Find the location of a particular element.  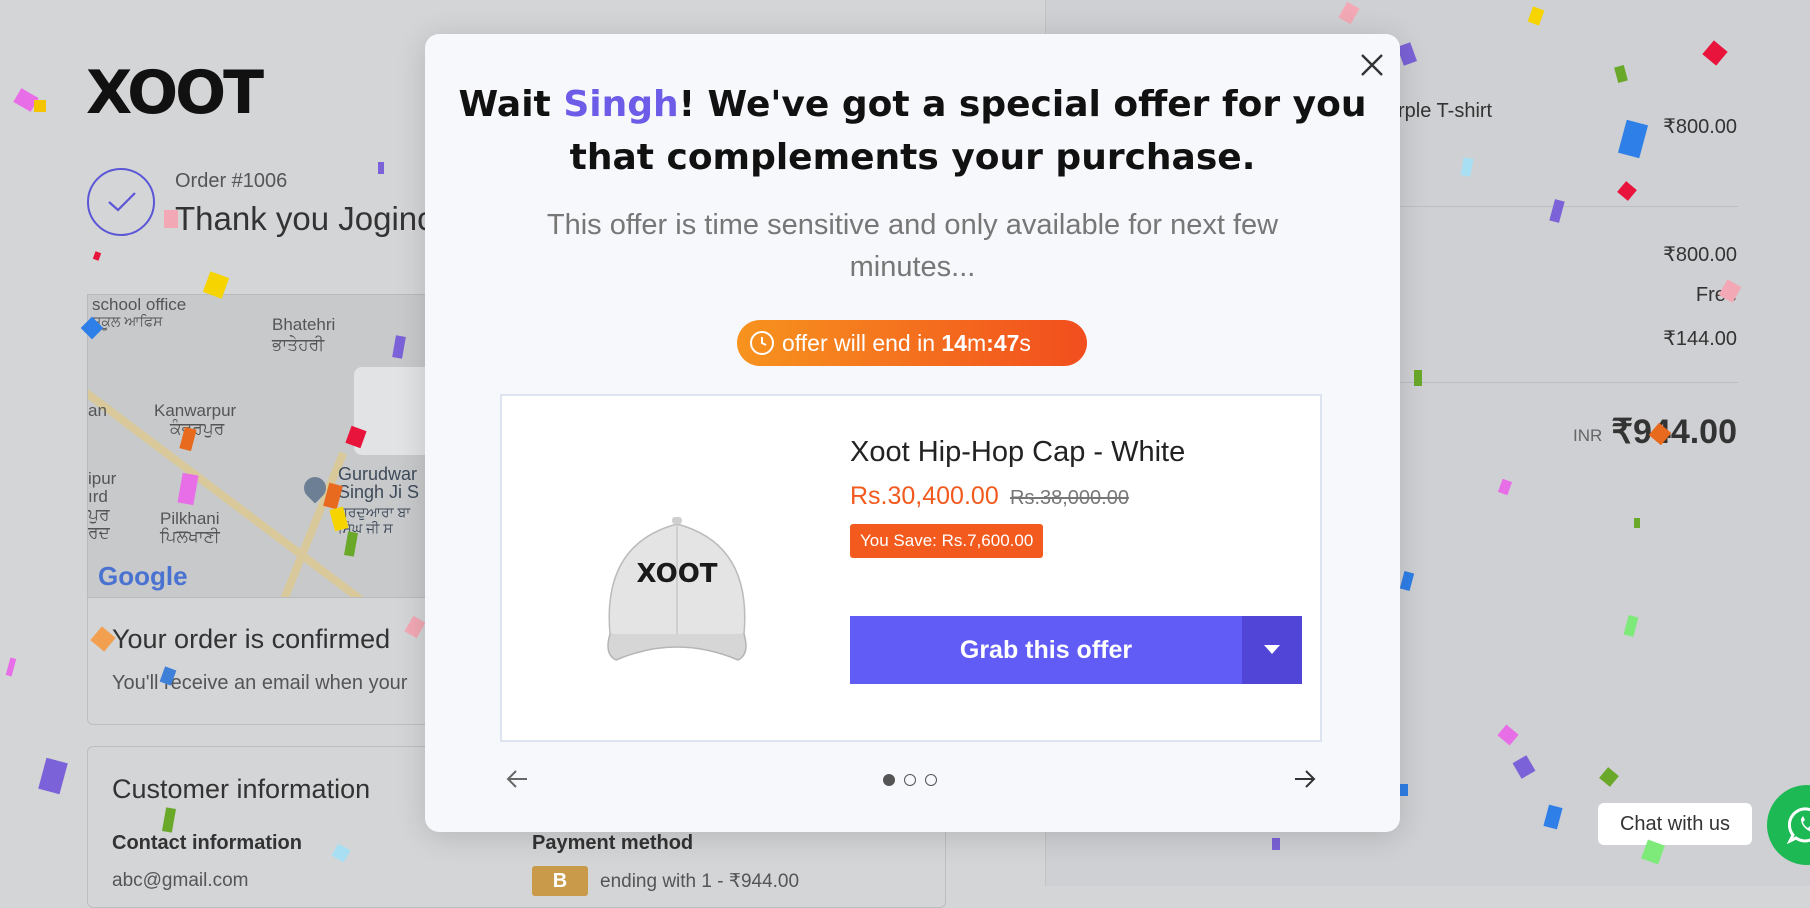

product-image: XOOT is located at coordinates (677, 581).